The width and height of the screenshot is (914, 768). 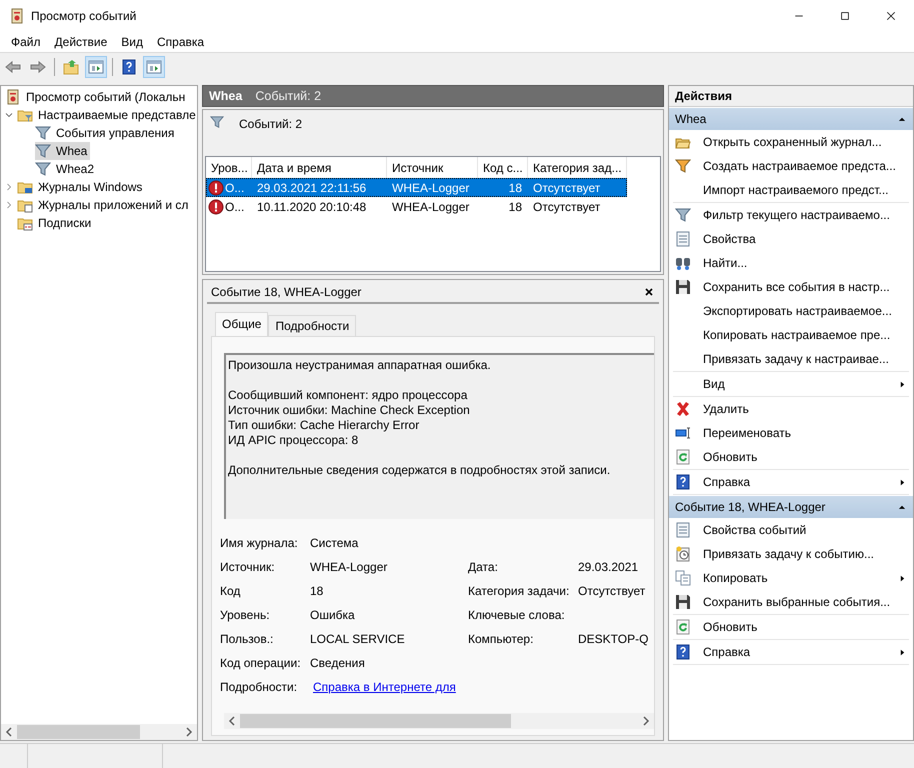 I want to click on event-count: Событий: 2, so click(x=288, y=96).